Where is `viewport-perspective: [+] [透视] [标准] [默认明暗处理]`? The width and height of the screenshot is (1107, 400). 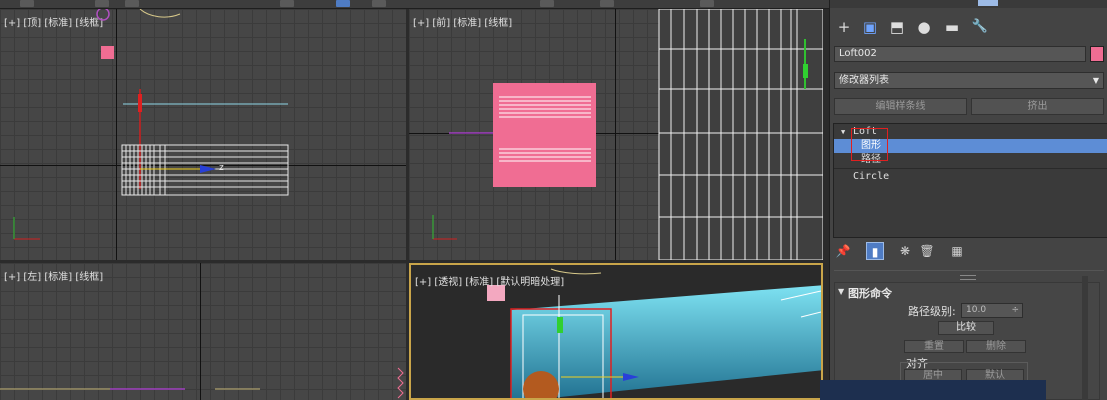
viewport-perspective: [+] [透视] [标准] [默认明暗处理] is located at coordinates (616, 331).